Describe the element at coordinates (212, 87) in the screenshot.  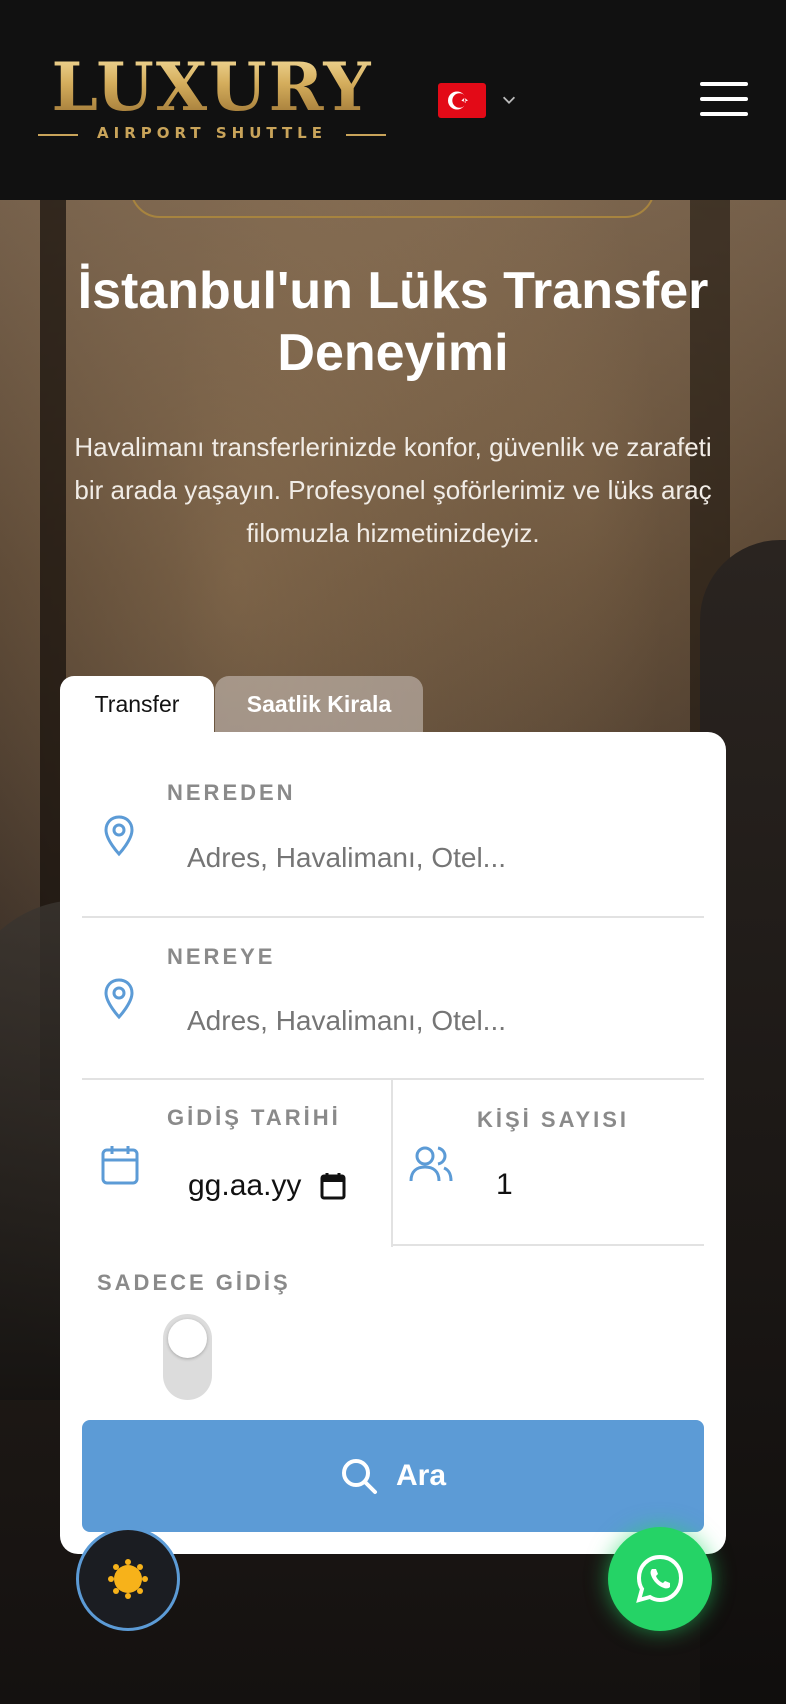
I see `logo-title: LUXURY` at that location.